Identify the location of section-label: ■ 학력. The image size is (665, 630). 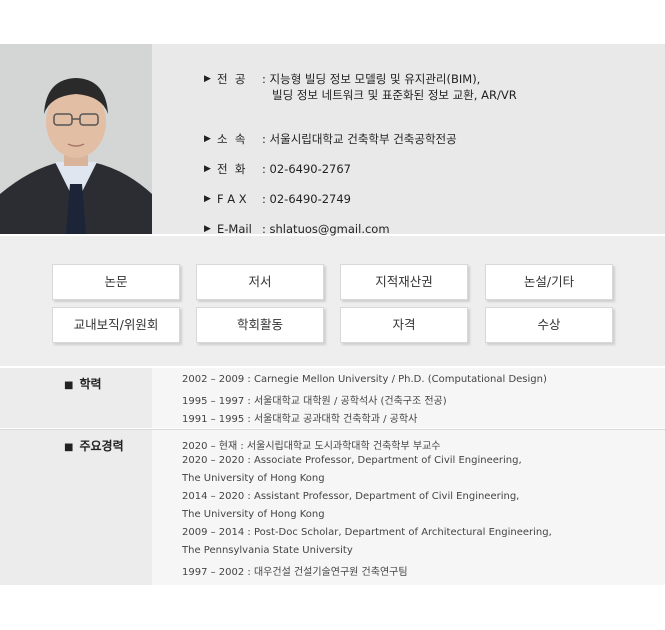
(76, 398).